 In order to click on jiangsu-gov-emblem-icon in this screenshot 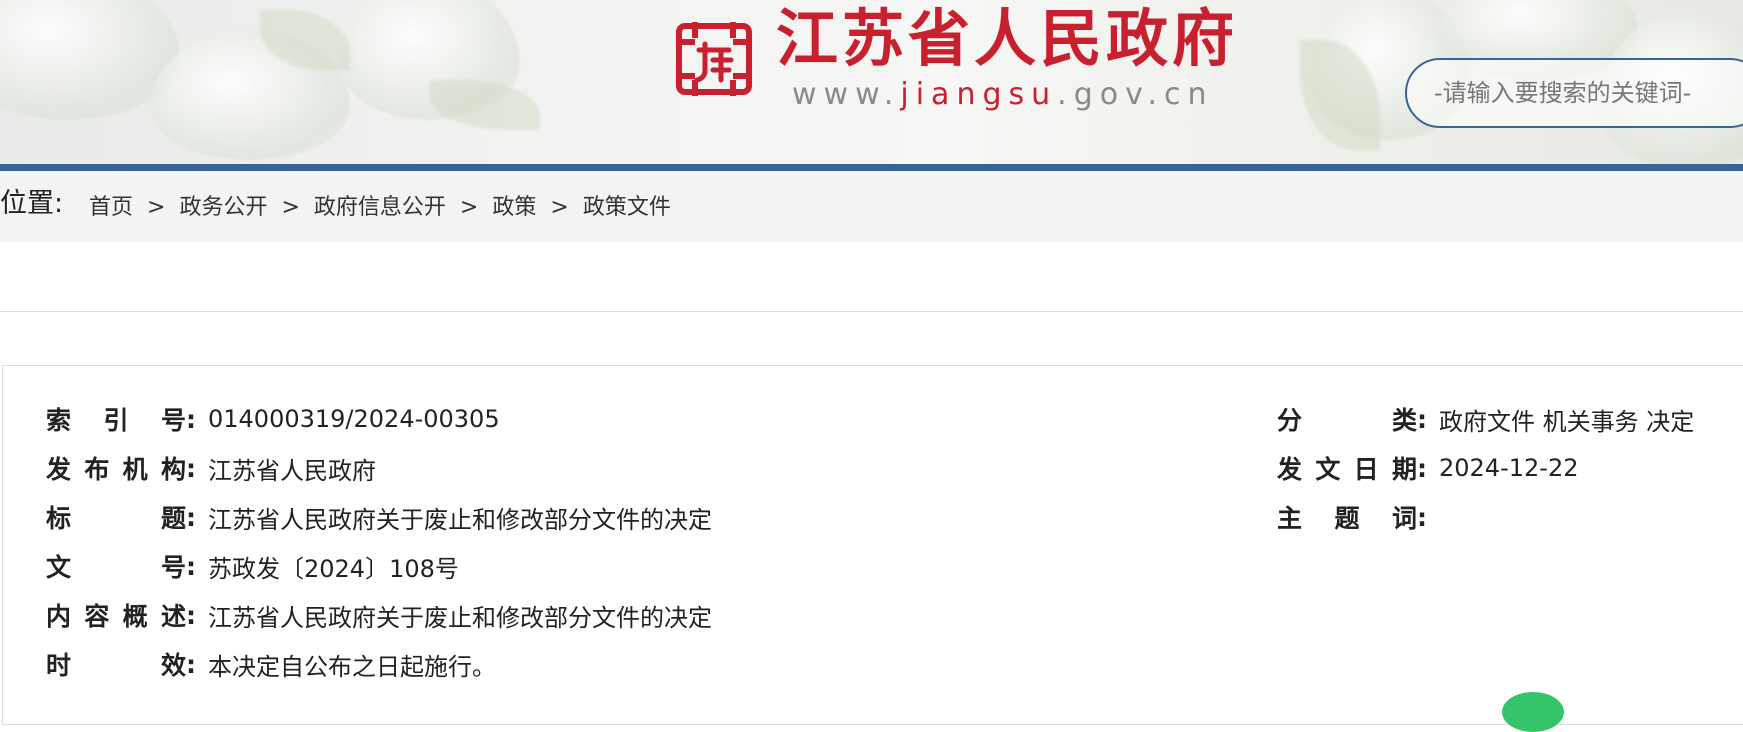, I will do `click(714, 59)`.